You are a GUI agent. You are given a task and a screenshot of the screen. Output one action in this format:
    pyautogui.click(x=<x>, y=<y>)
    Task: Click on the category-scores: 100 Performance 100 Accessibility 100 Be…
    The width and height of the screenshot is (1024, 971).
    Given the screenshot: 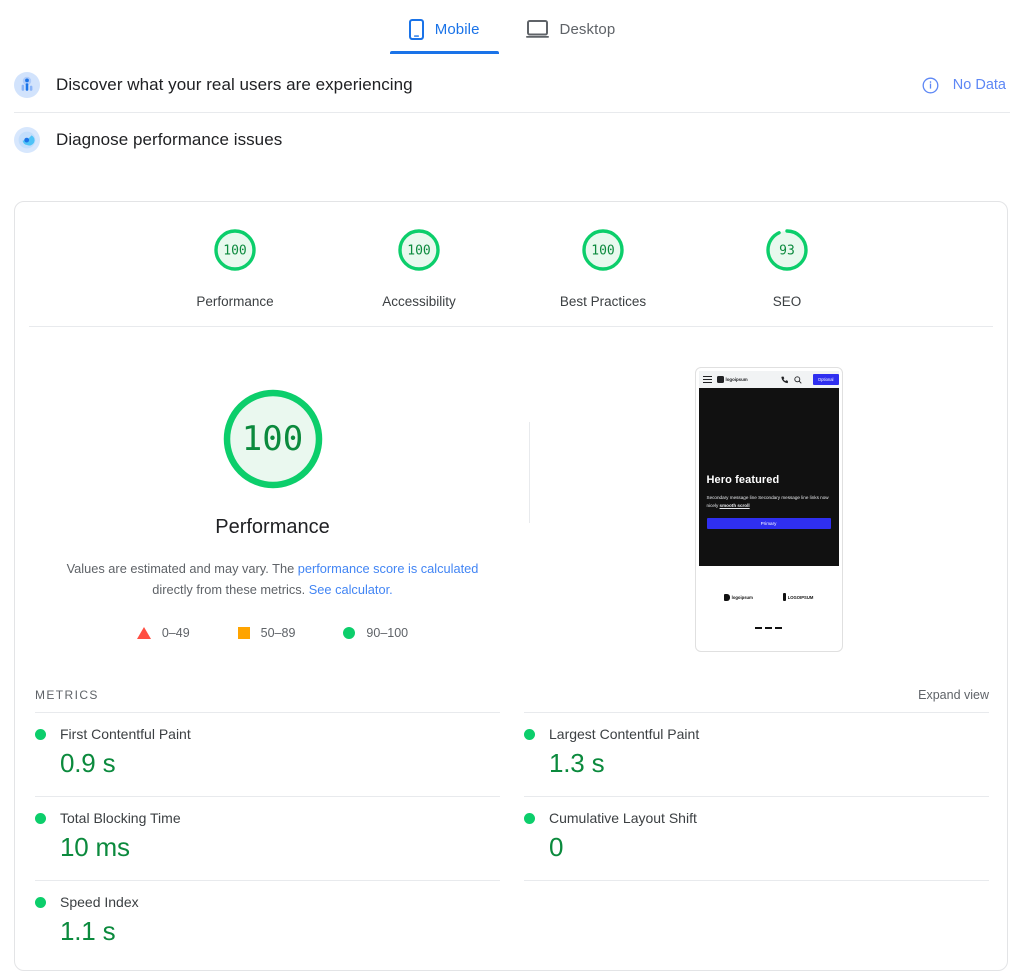 What is the action you would take?
    pyautogui.click(x=511, y=264)
    